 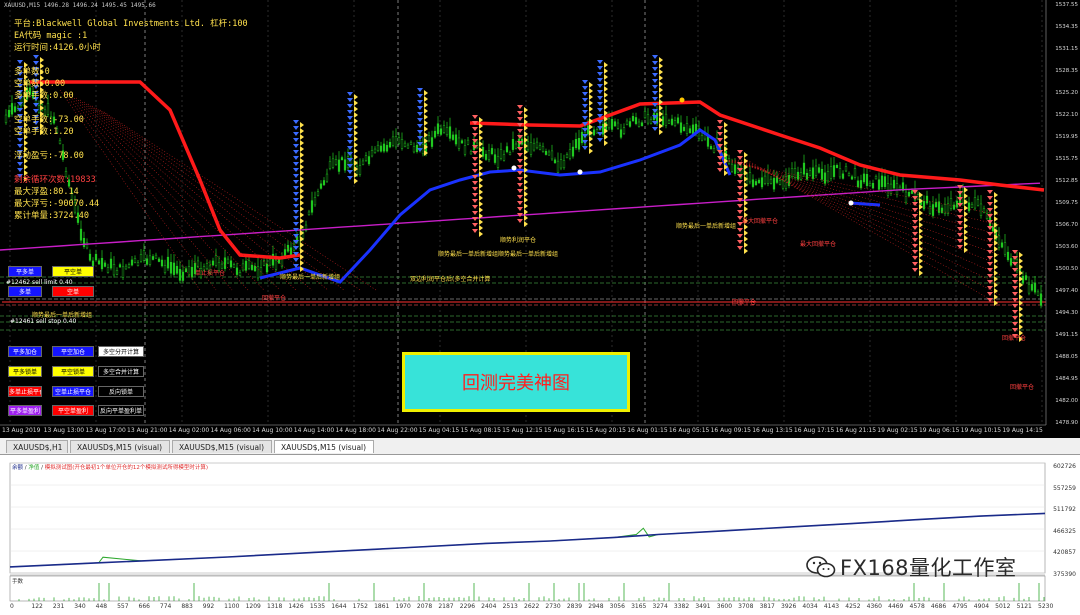 What do you see at coordinates (44, 96) in the screenshot?
I see `info-line: 多单手数:0.00` at bounding box center [44, 96].